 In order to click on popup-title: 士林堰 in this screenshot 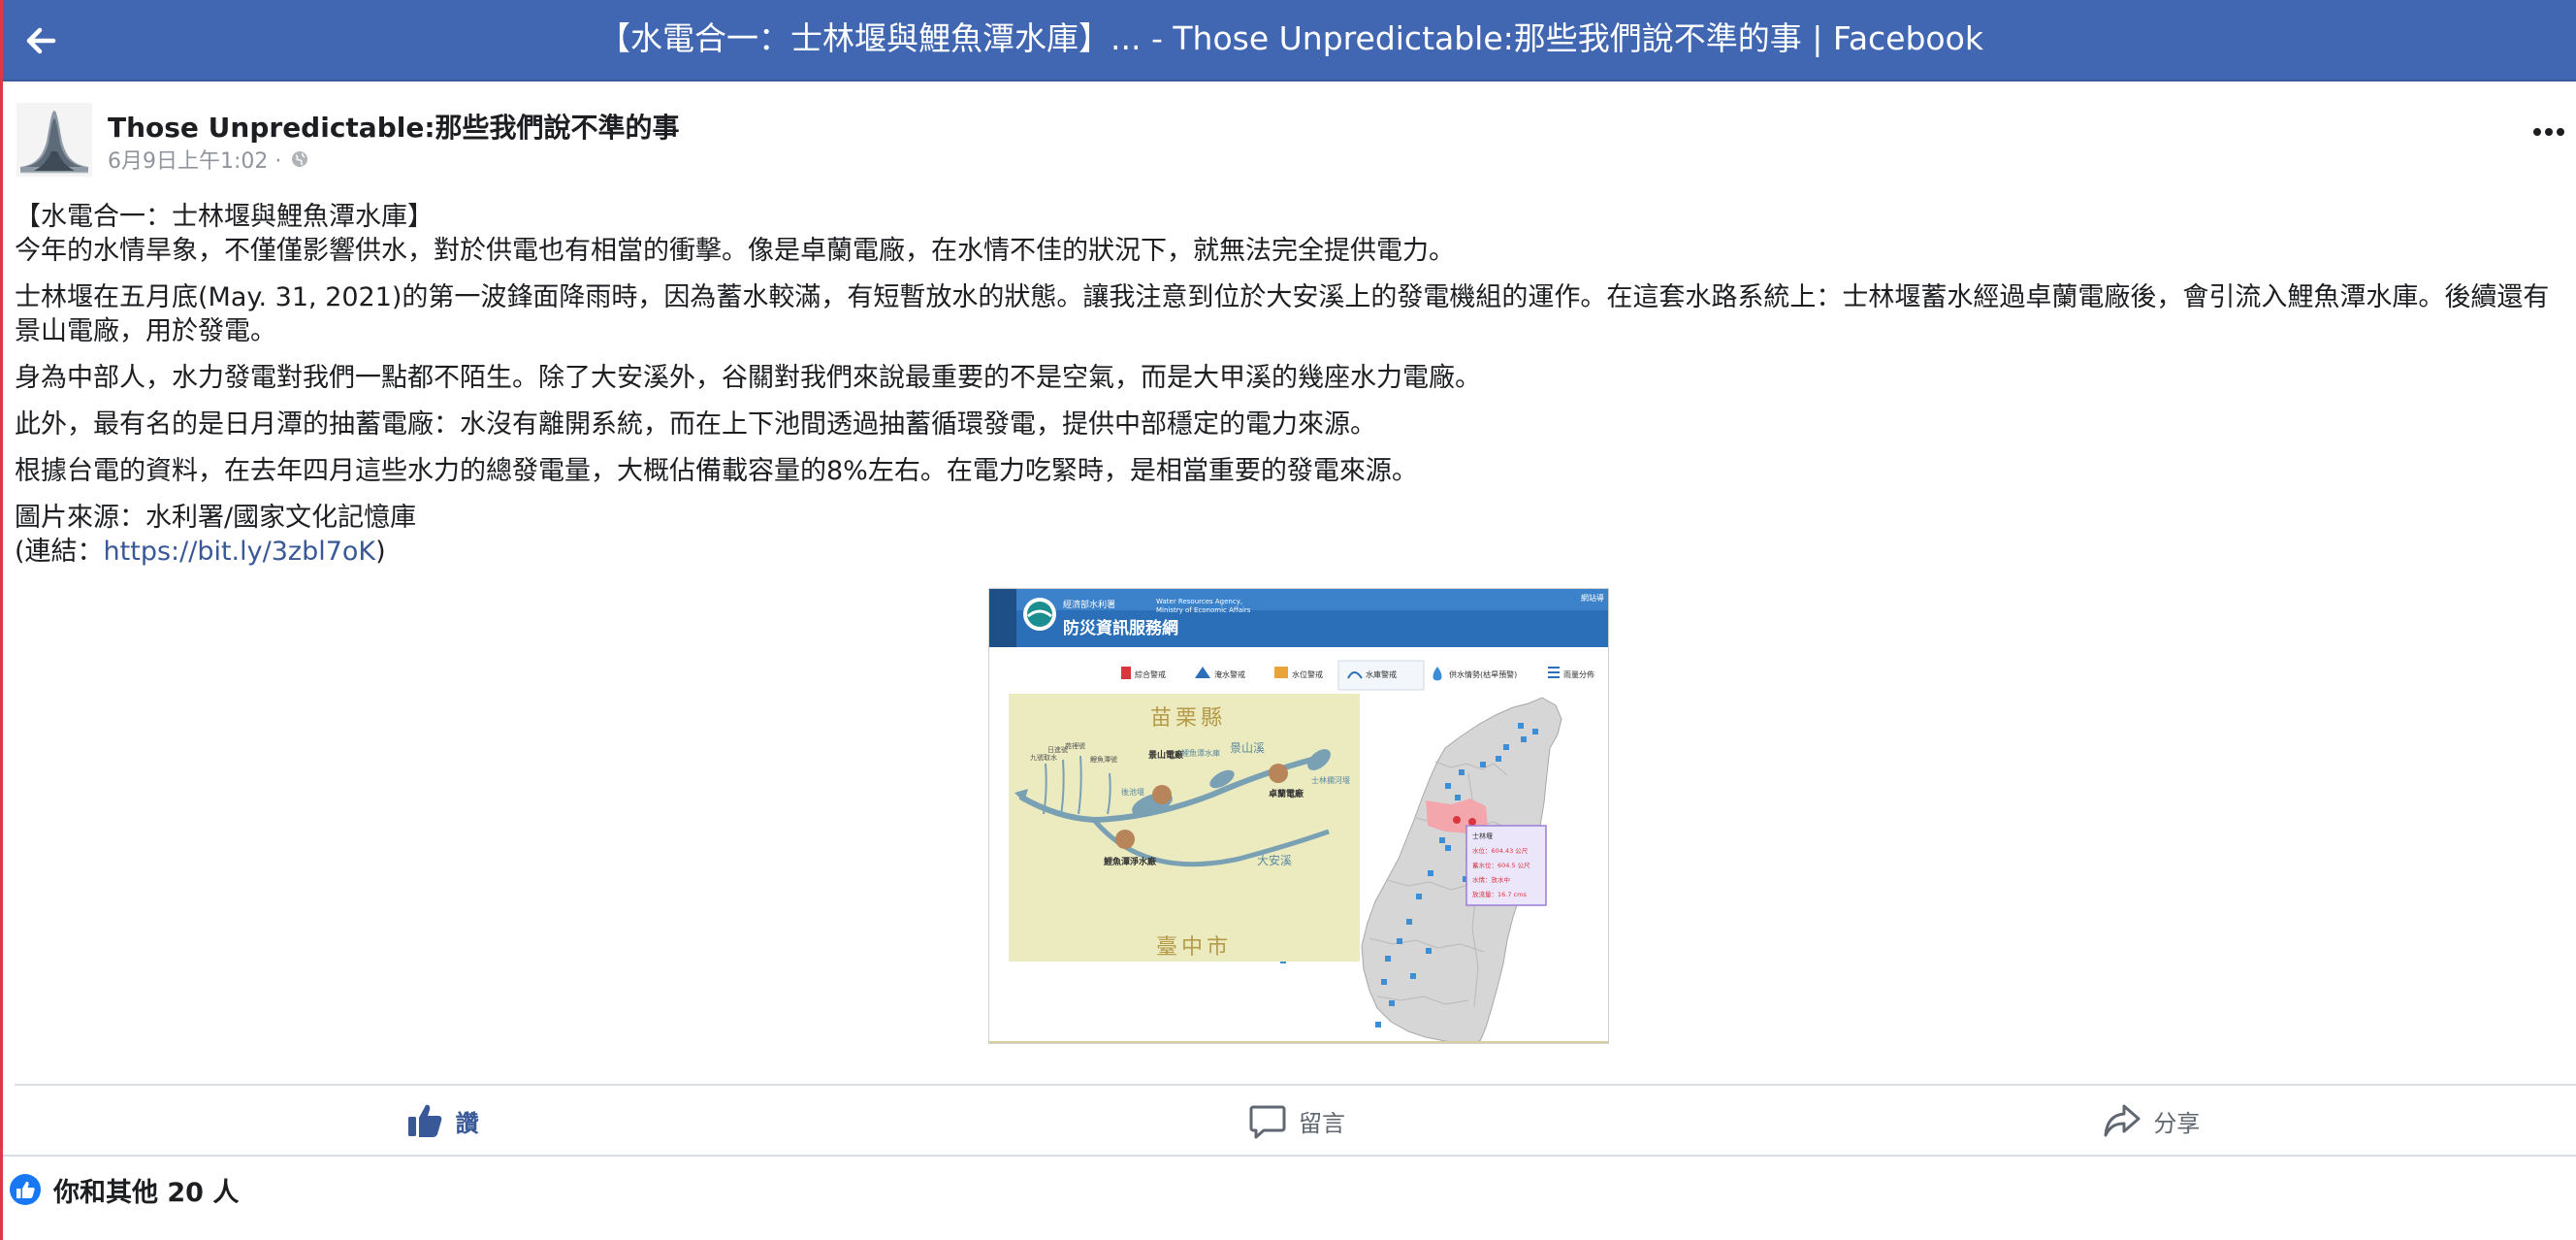, I will do `click(1482, 836)`.